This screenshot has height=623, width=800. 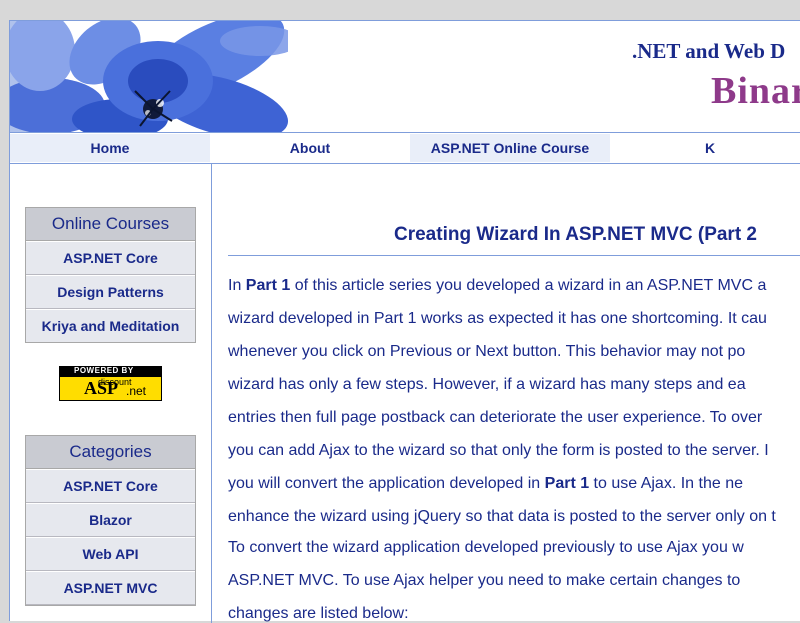 What do you see at coordinates (666, 483) in the screenshot?
I see `text-span: to use Ajax. In the ne` at bounding box center [666, 483].